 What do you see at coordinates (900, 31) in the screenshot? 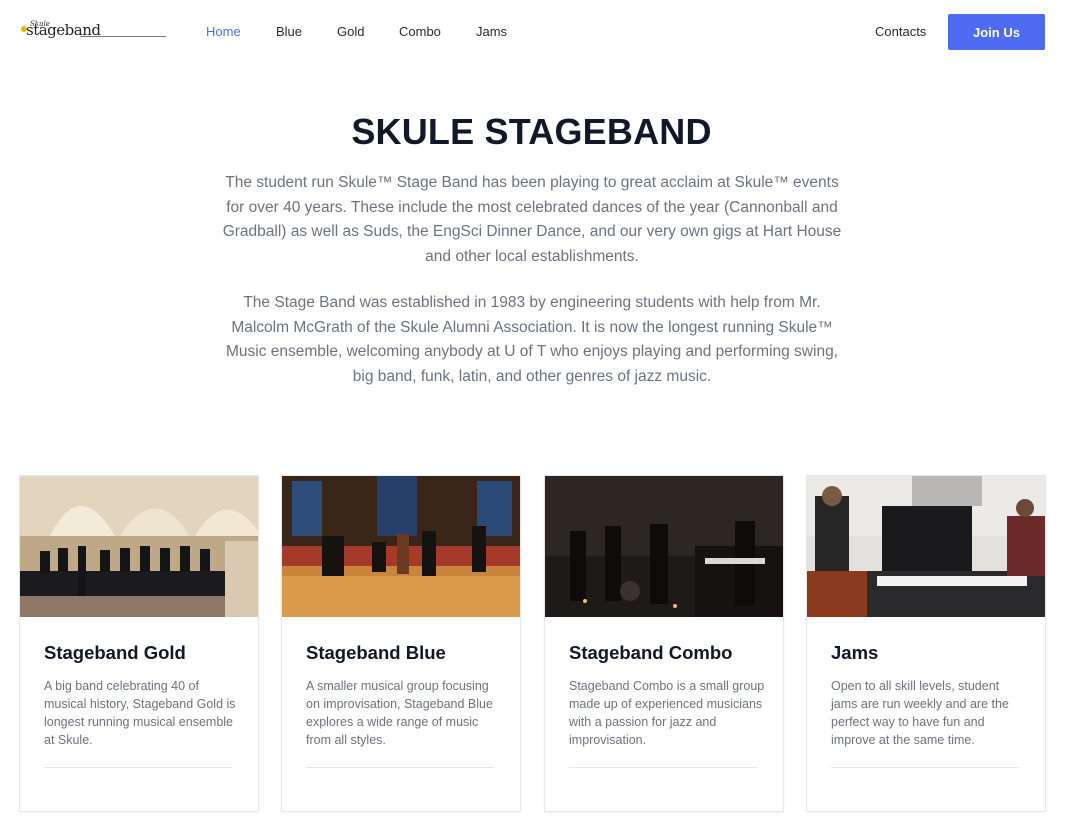
I see `nav-link-contacts: Contacts` at bounding box center [900, 31].